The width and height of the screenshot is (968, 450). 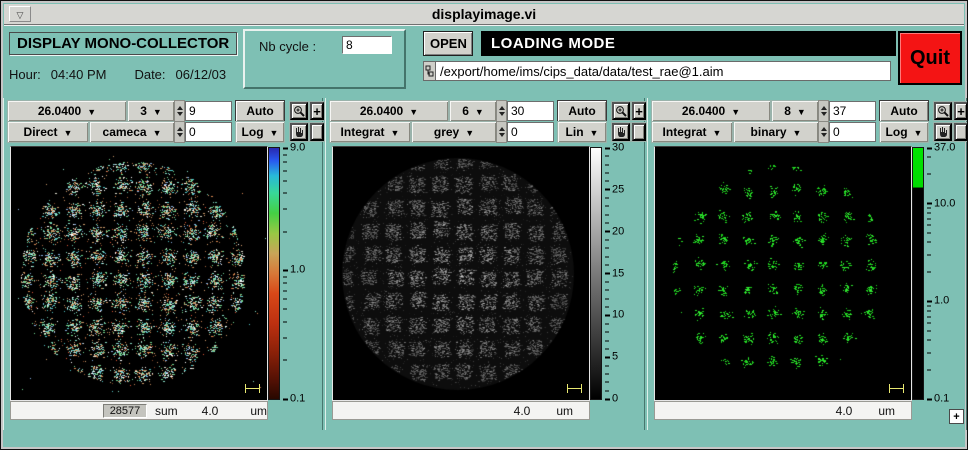 I want to click on window-title: displayimage.vi, so click(x=484, y=14).